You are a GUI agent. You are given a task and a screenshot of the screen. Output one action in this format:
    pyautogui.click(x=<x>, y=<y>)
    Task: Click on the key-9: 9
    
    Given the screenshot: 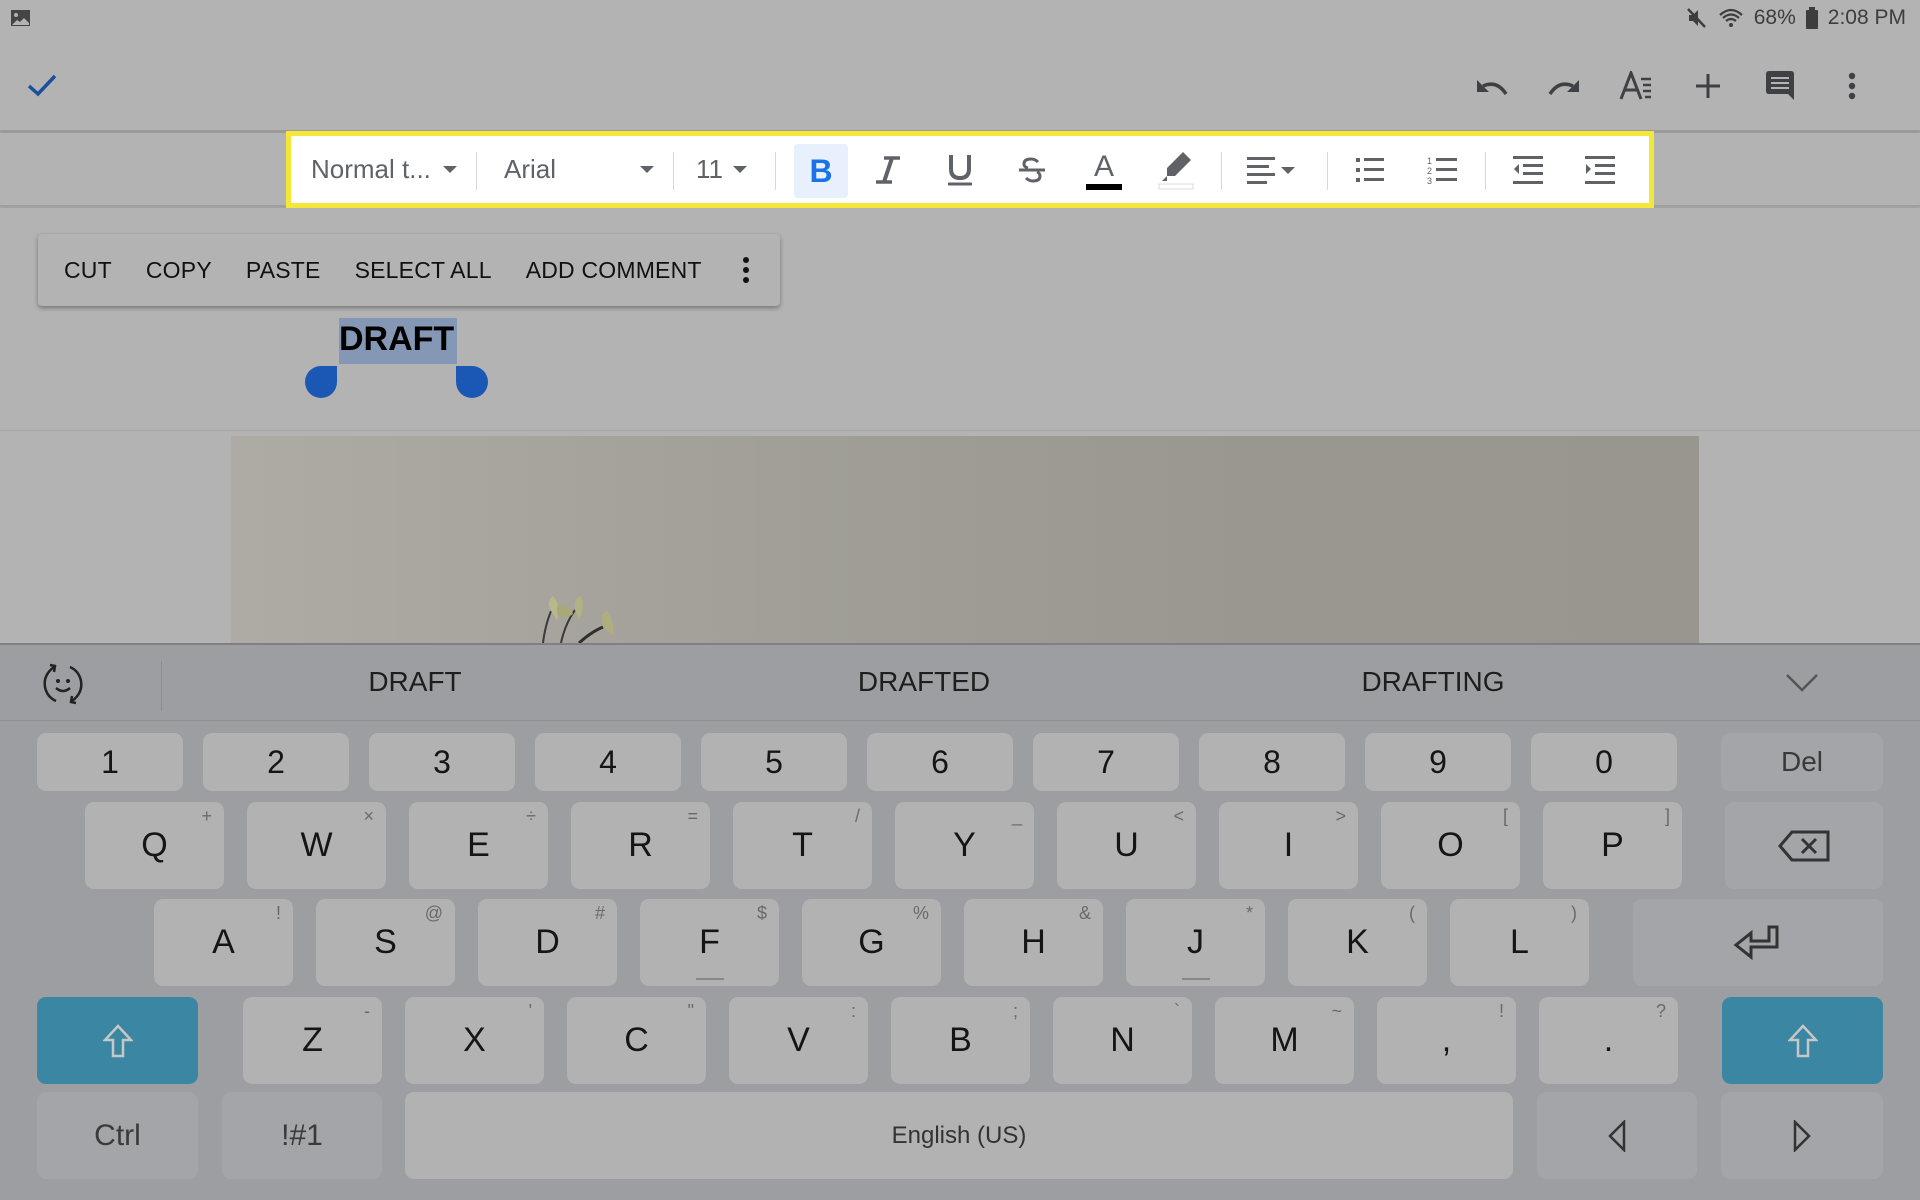 What is the action you would take?
    pyautogui.click(x=1438, y=762)
    